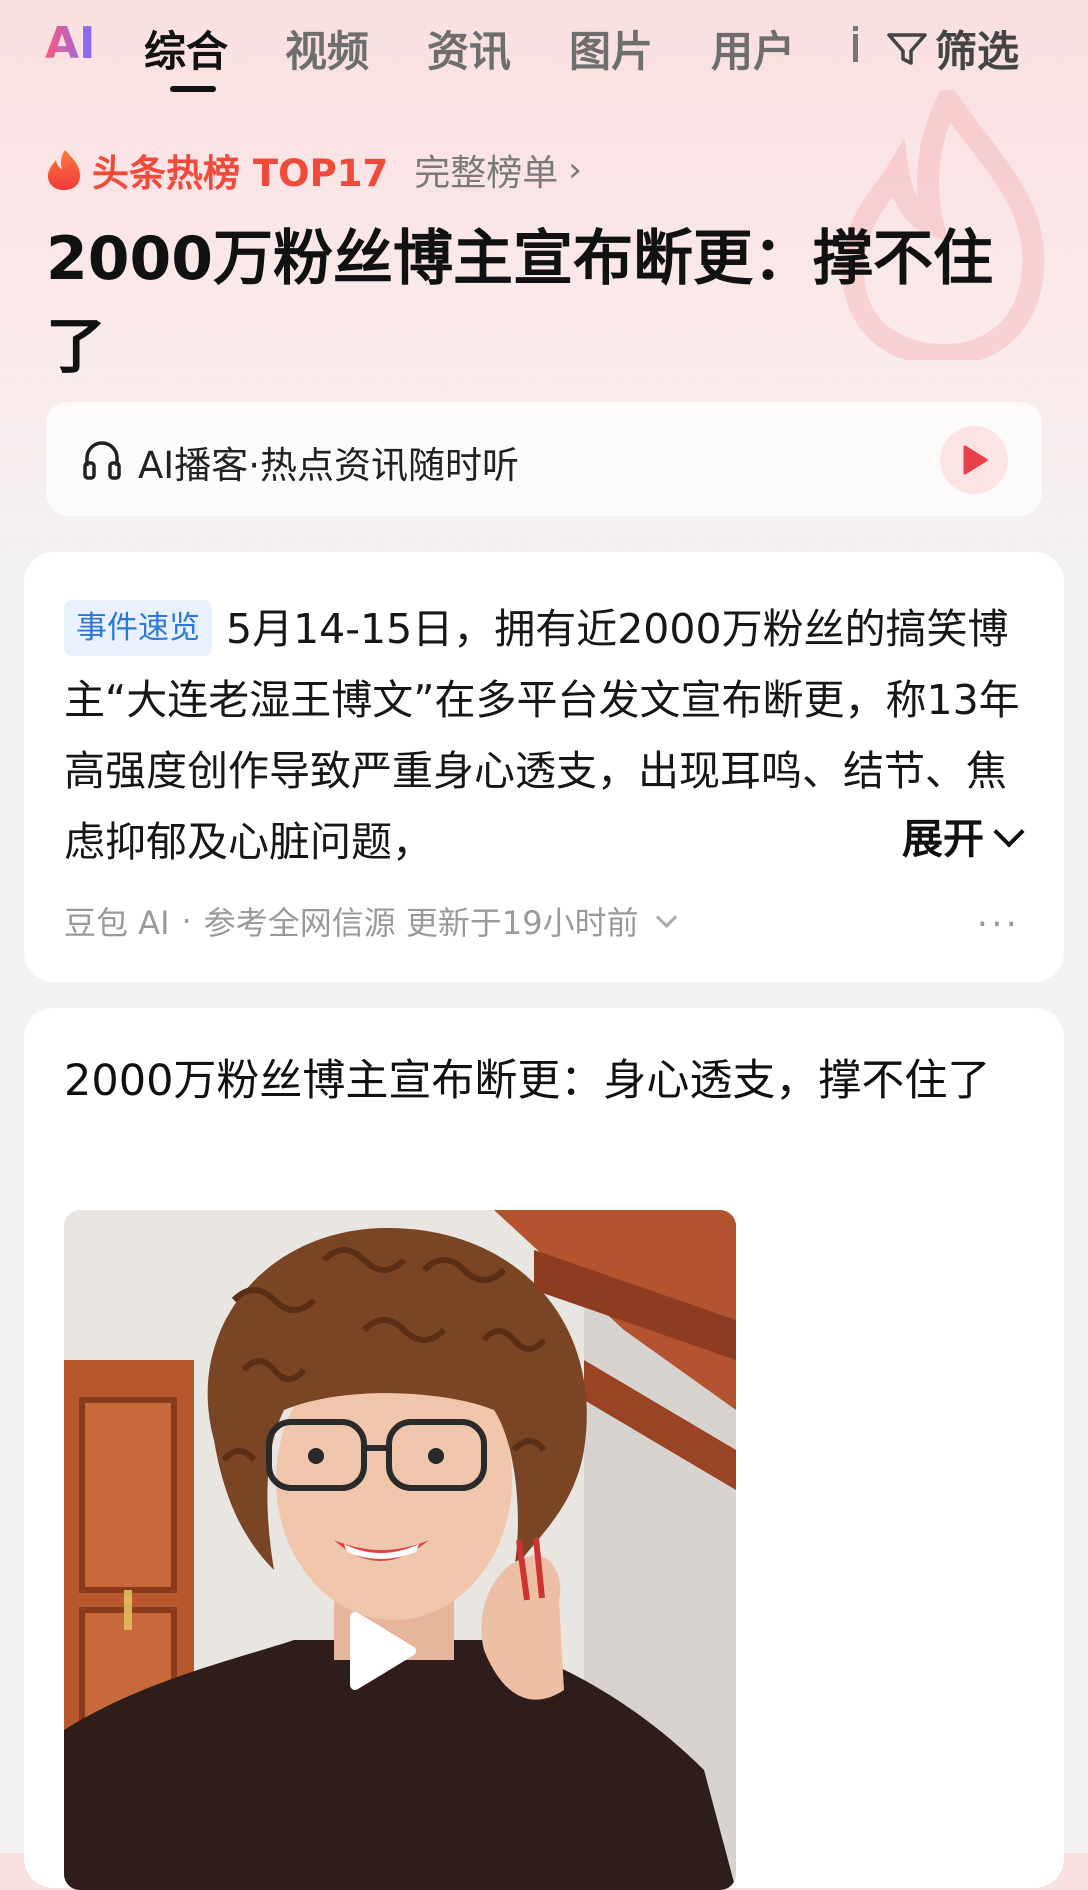  I want to click on expand-button: 展开, so click(943, 839).